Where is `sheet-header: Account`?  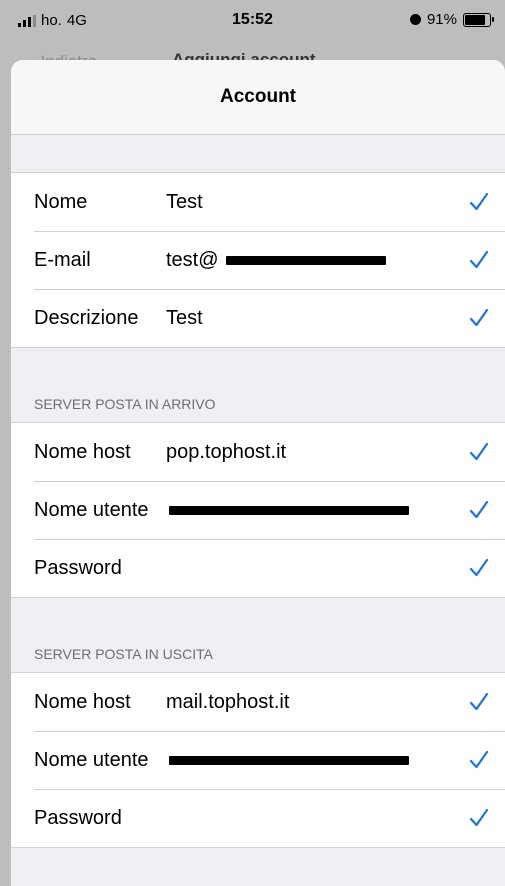 sheet-header: Account is located at coordinates (258, 97).